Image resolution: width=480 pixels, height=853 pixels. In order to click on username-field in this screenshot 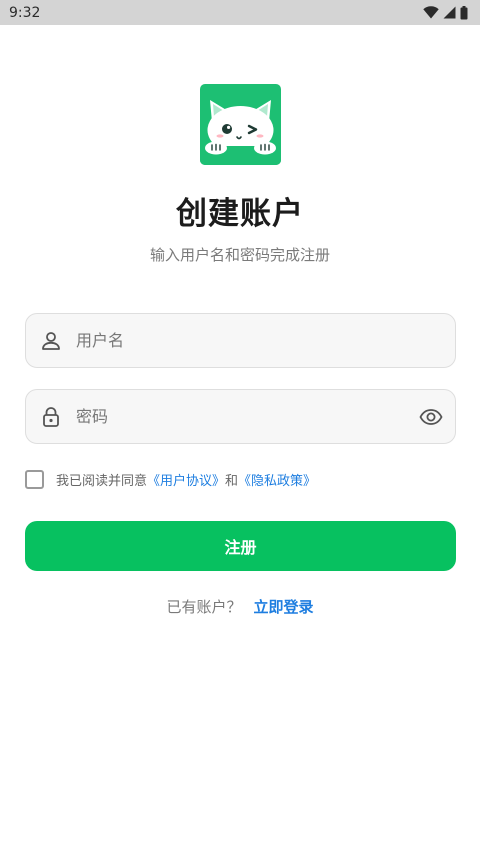, I will do `click(240, 340)`.